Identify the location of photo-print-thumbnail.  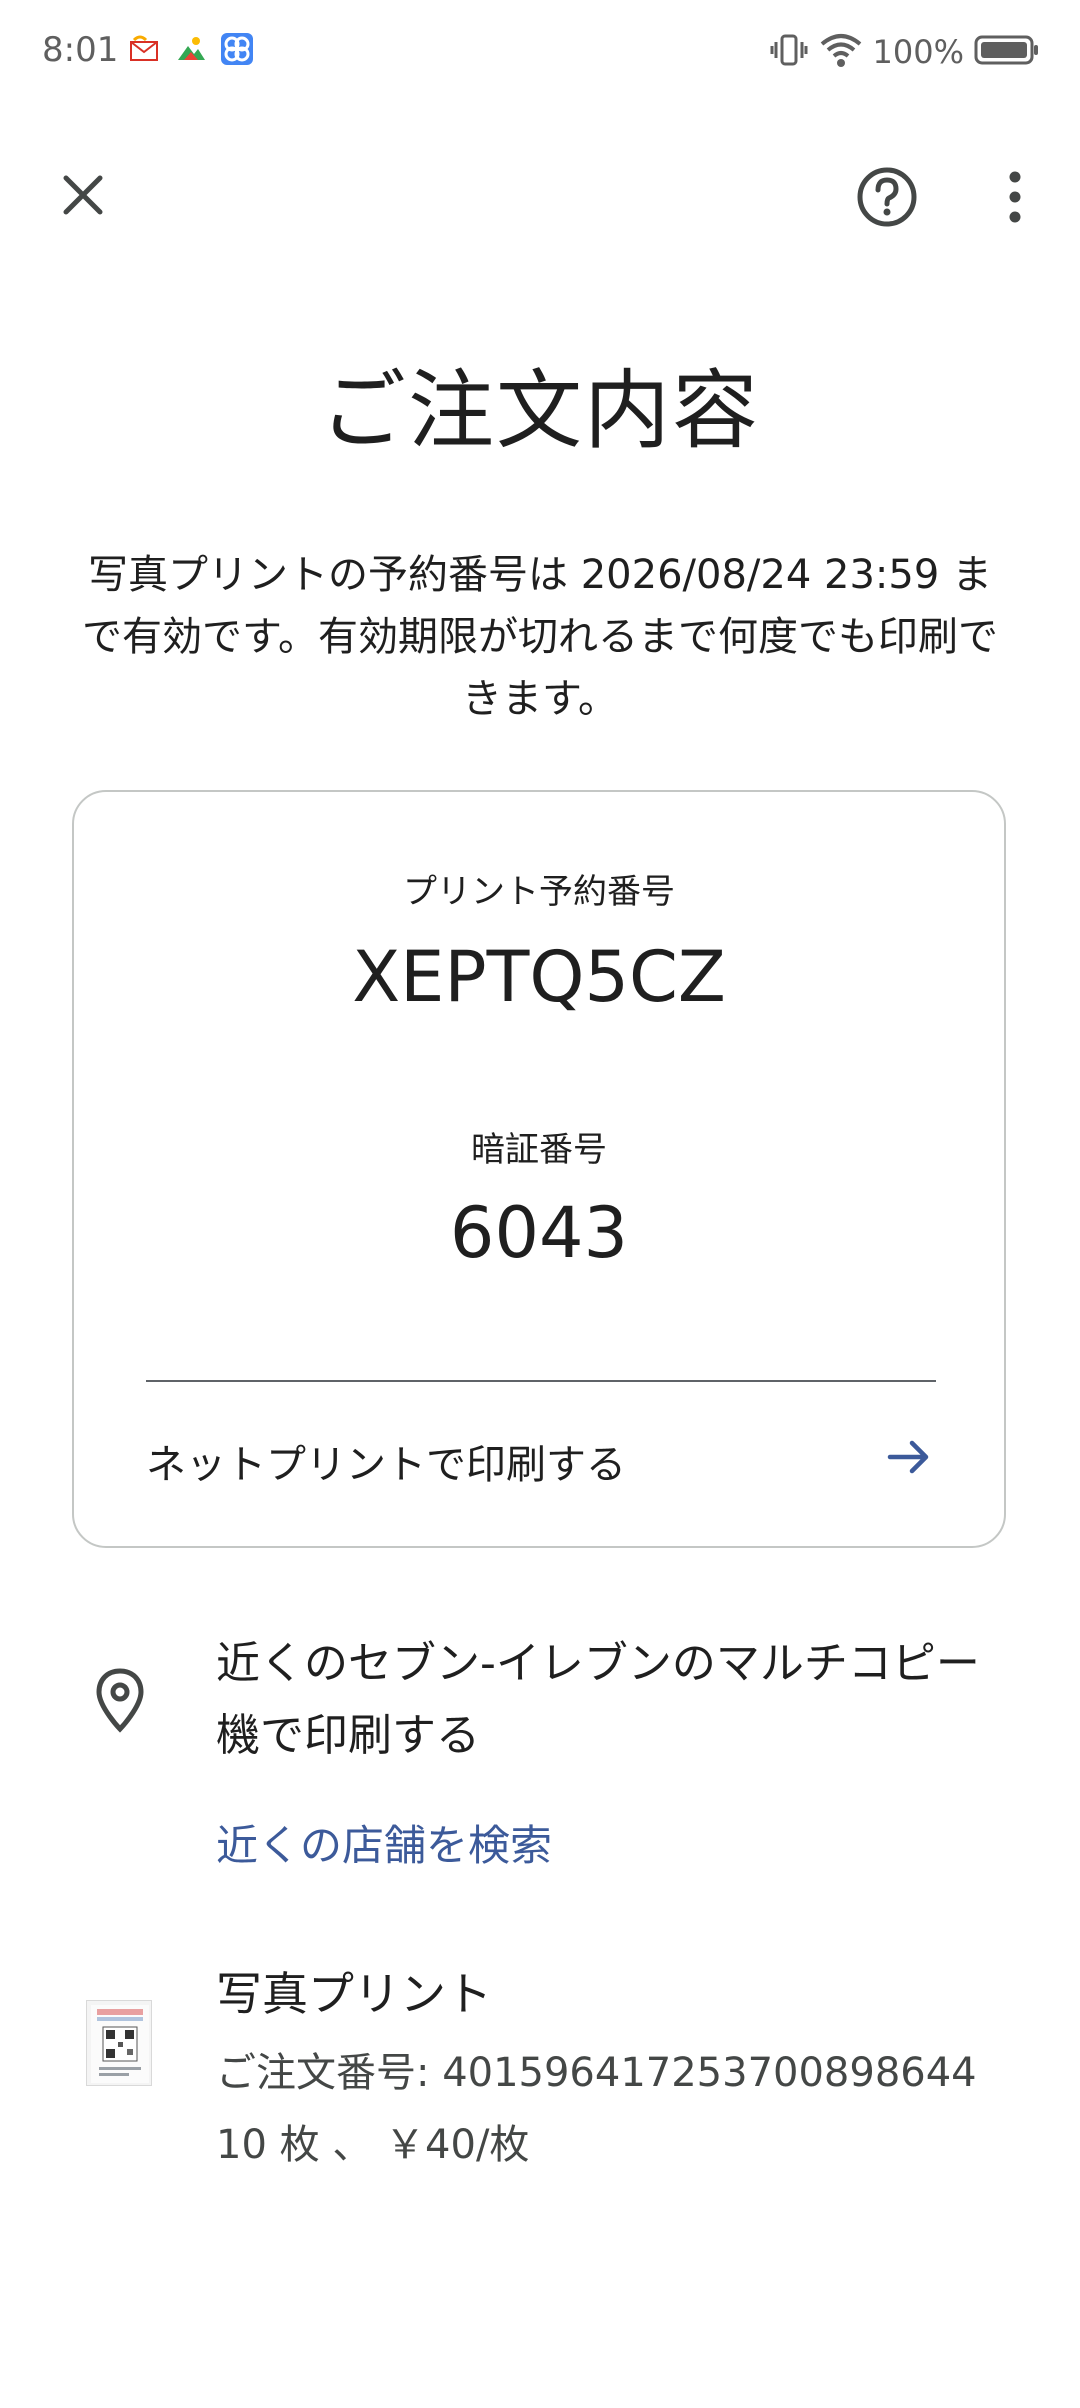
(119, 2043).